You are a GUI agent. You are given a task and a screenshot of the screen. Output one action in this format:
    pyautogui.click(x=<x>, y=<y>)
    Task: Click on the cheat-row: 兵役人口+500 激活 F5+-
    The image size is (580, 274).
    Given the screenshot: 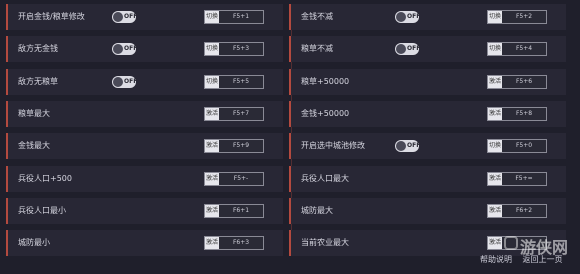 What is the action you would take?
    pyautogui.click(x=144, y=178)
    